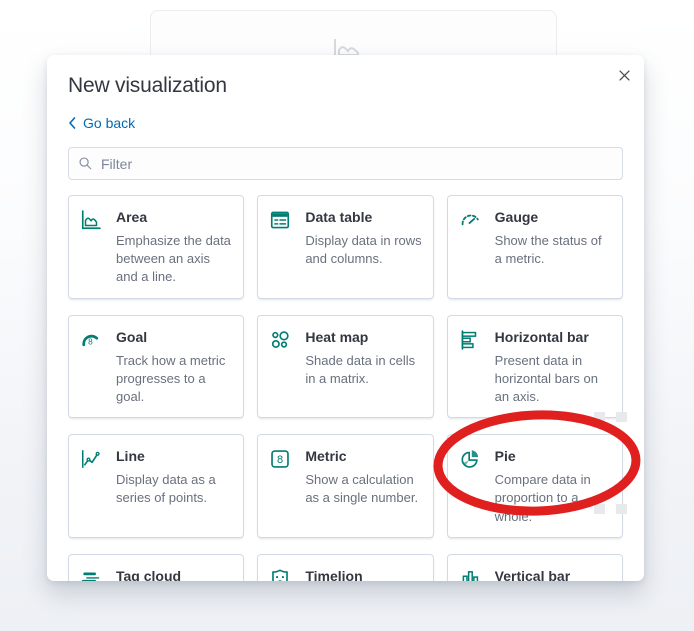 The width and height of the screenshot is (694, 631). Describe the element at coordinates (470, 220) in the screenshot. I see `gauge-icon` at that location.